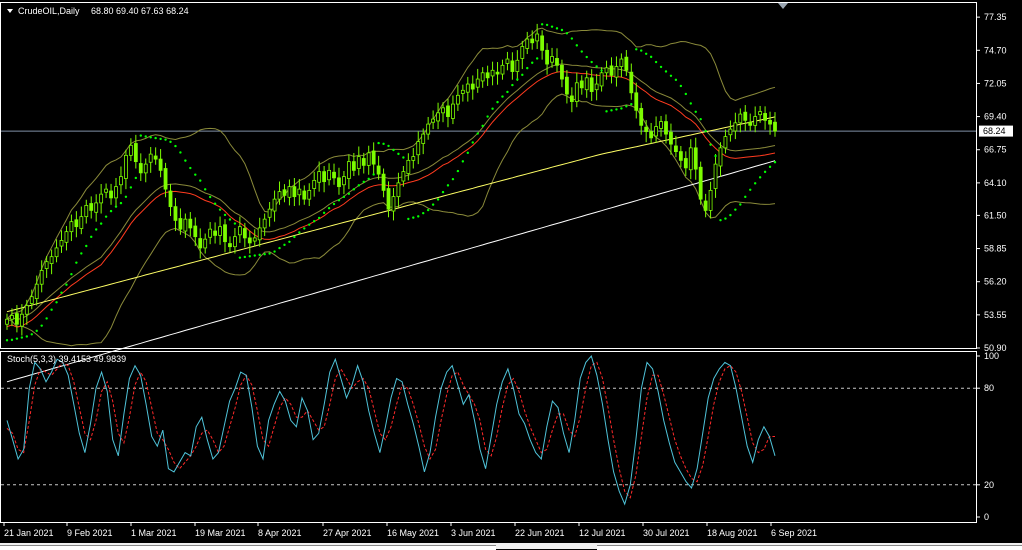 The width and height of the screenshot is (1022, 550). I want to click on price-tick-label: 53.55, so click(995, 315).